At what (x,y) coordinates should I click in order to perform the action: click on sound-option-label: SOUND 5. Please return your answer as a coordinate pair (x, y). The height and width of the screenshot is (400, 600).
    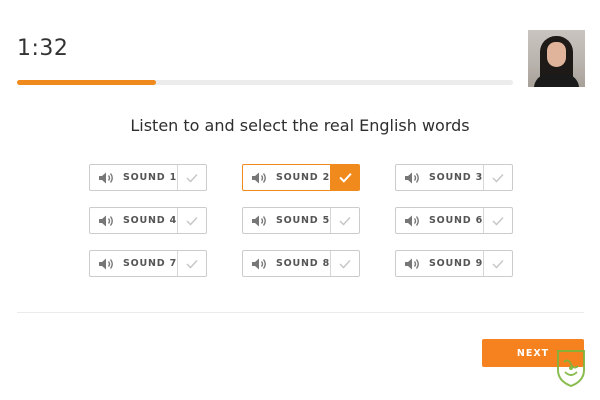
    Looking at the image, I should click on (303, 220).